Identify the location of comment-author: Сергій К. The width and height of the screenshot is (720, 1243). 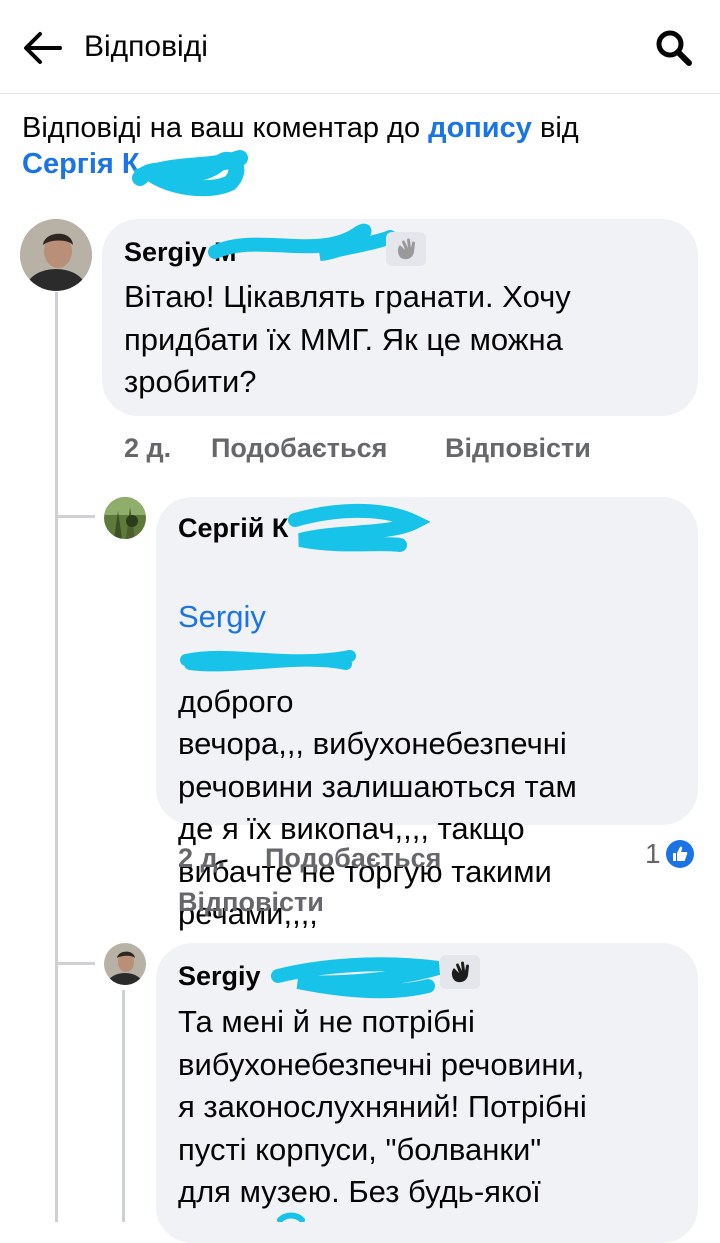
(233, 528).